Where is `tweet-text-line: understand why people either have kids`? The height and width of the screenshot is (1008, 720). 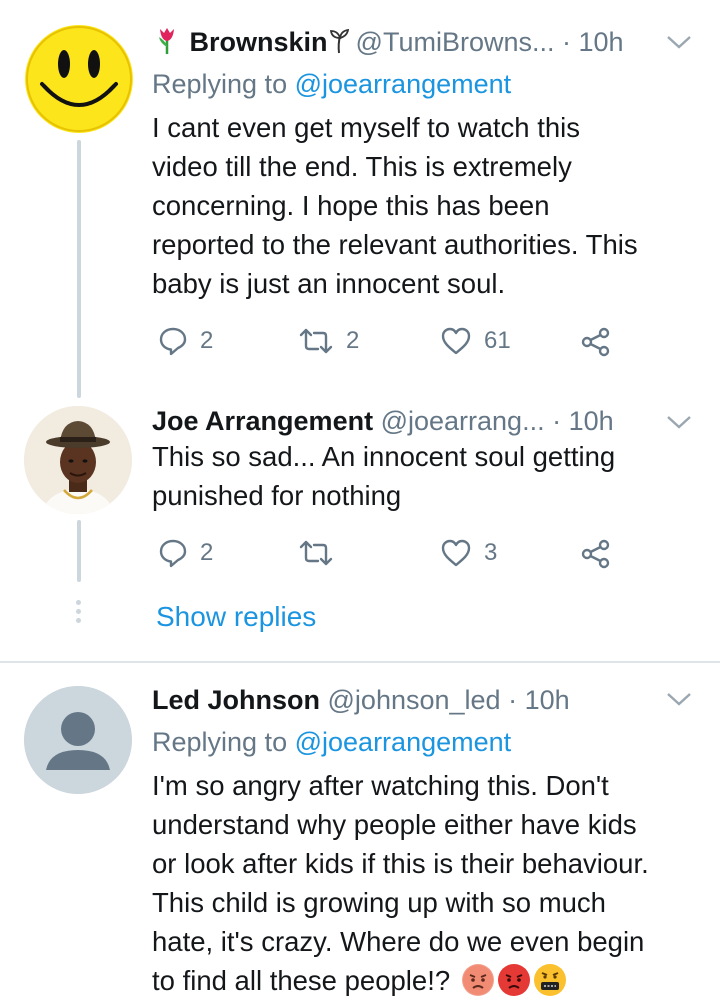 tweet-text-line: understand why people either have kids is located at coordinates (394, 824).